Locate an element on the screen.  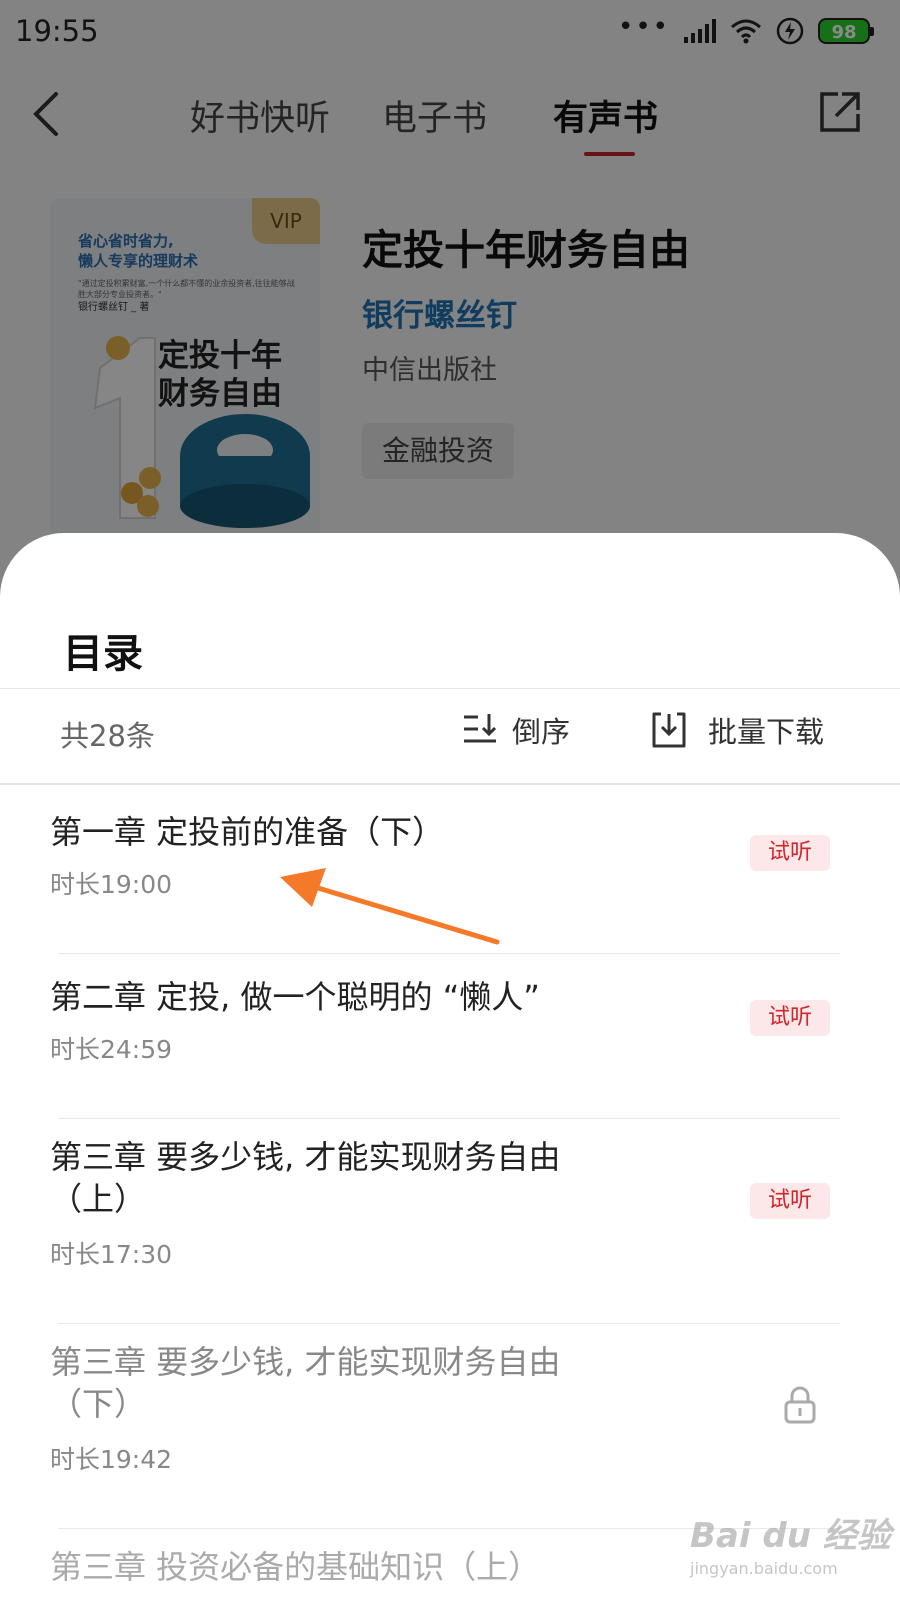
toc-title: 目录 is located at coordinates (103, 654).